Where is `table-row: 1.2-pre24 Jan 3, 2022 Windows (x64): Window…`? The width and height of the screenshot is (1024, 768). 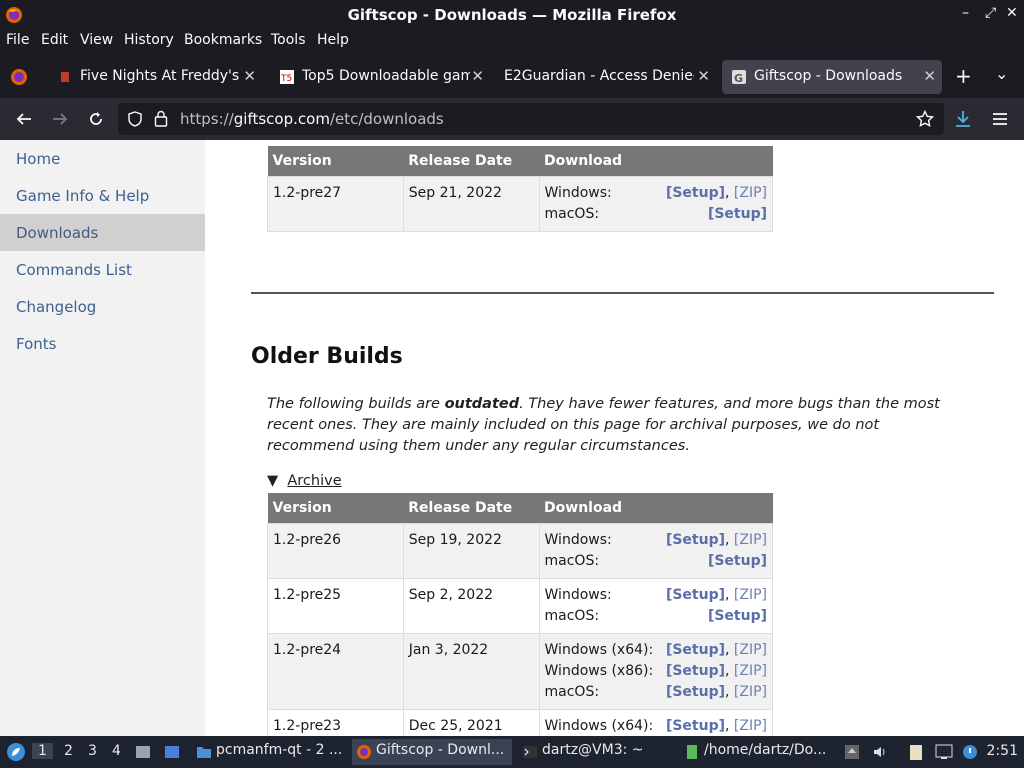
table-row: 1.2-pre24 Jan 3, 2022 Windows (x64): Window… is located at coordinates (520, 671).